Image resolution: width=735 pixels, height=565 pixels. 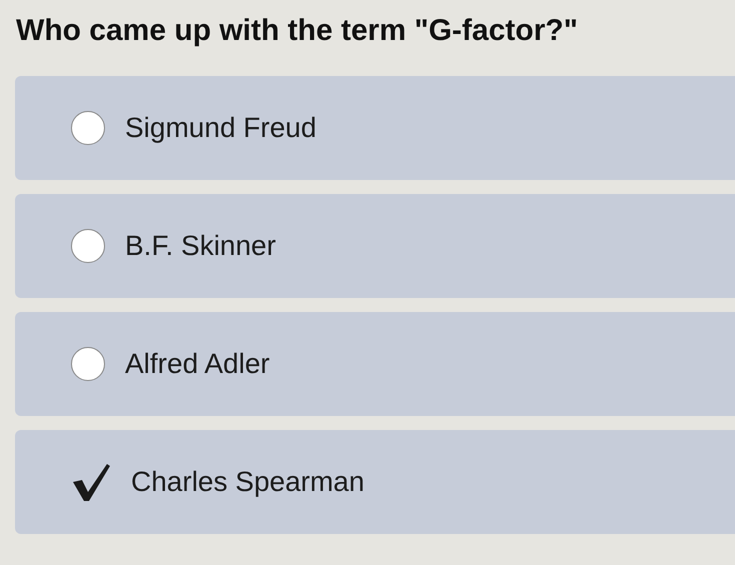 I want to click on option-label: B.F. Skinner, so click(x=200, y=246).